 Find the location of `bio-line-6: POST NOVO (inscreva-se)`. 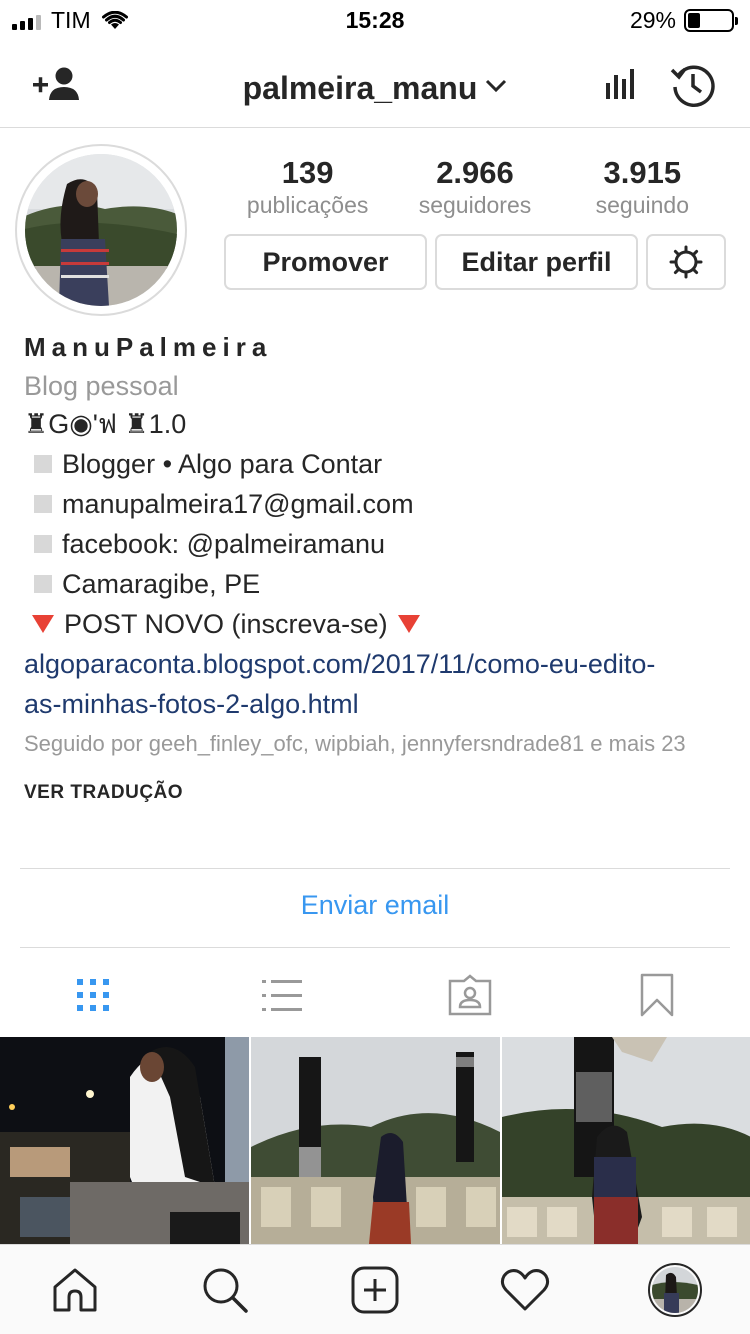

bio-line-6: POST NOVO (inscreva-se) is located at coordinates (379, 624).